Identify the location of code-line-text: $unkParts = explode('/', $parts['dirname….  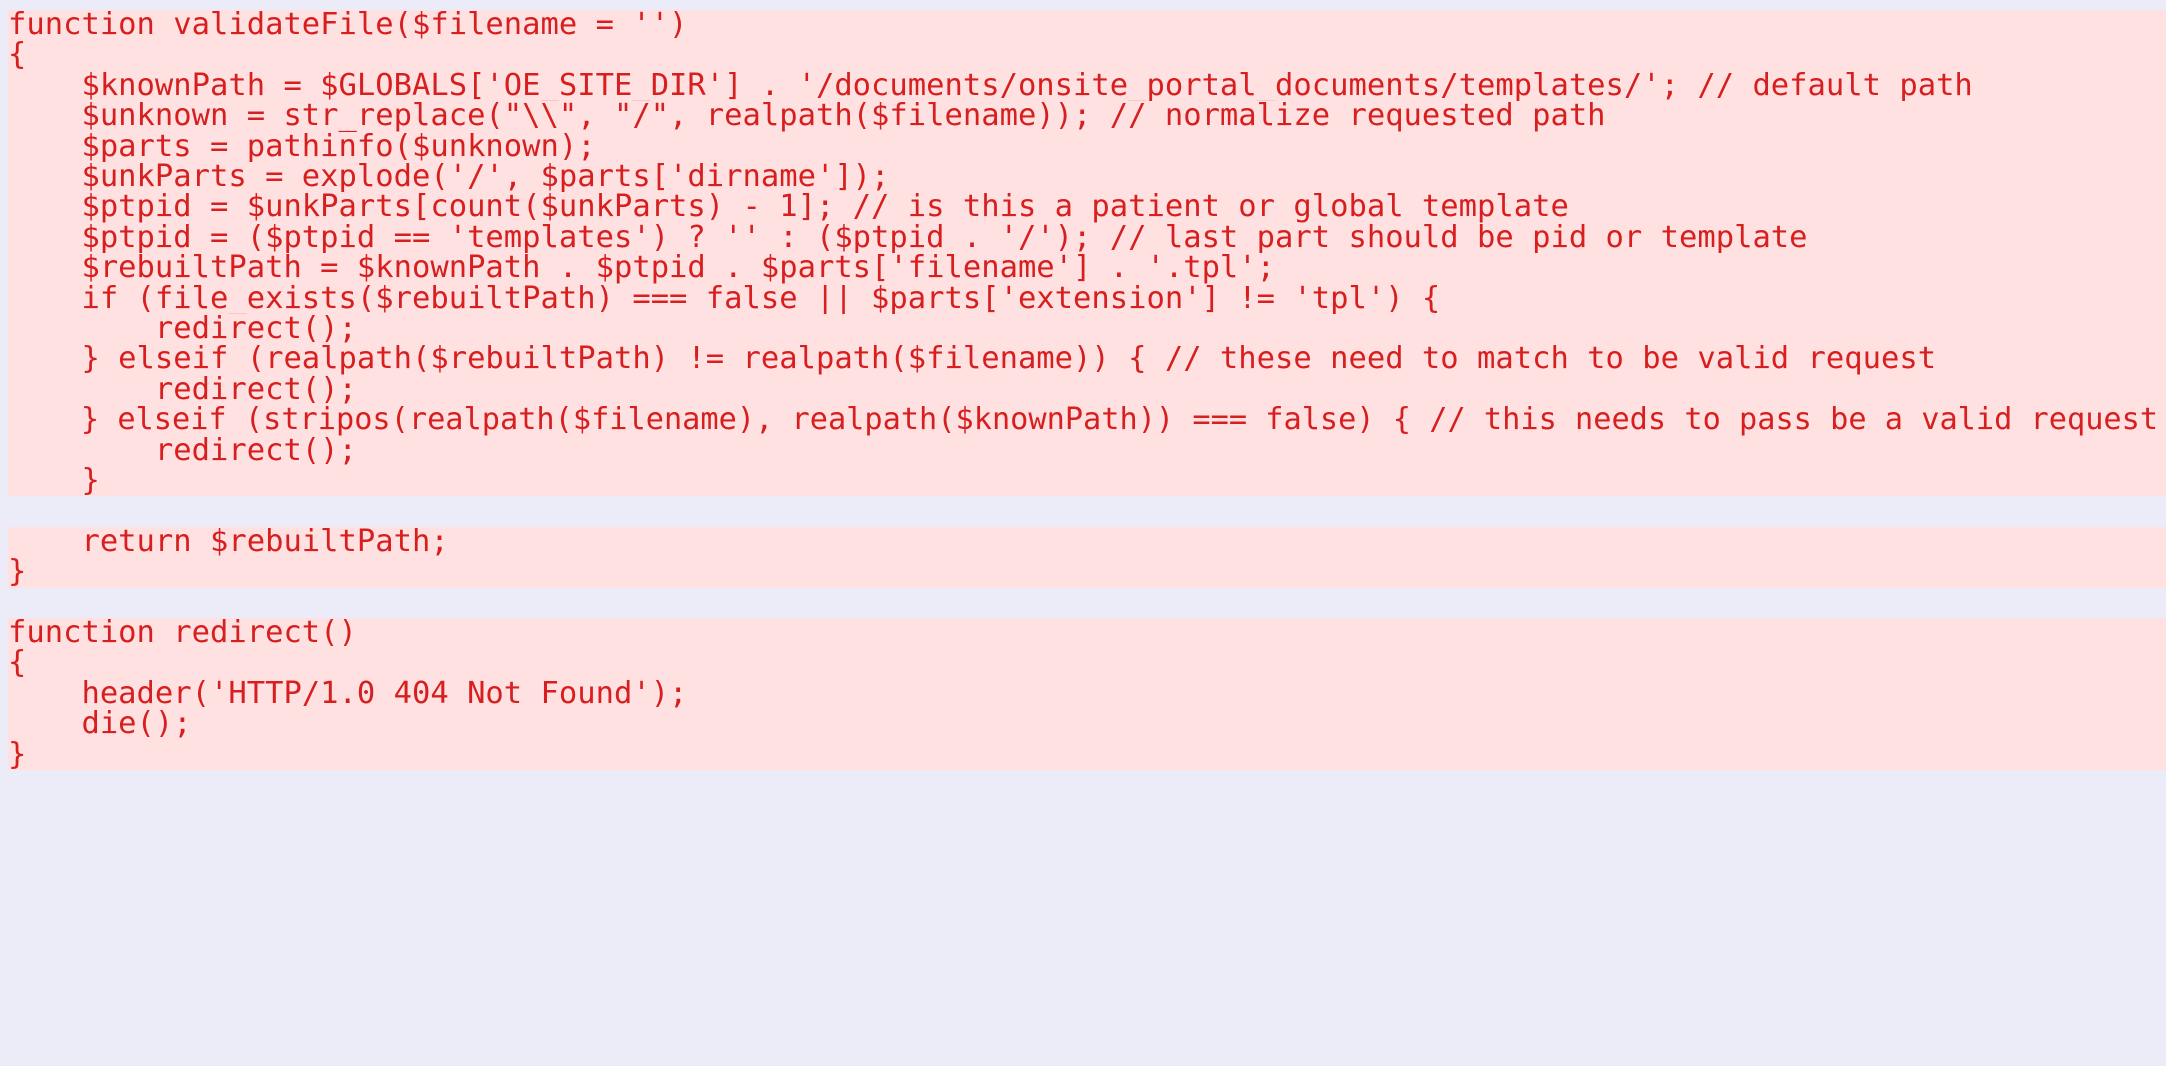
(449, 177).